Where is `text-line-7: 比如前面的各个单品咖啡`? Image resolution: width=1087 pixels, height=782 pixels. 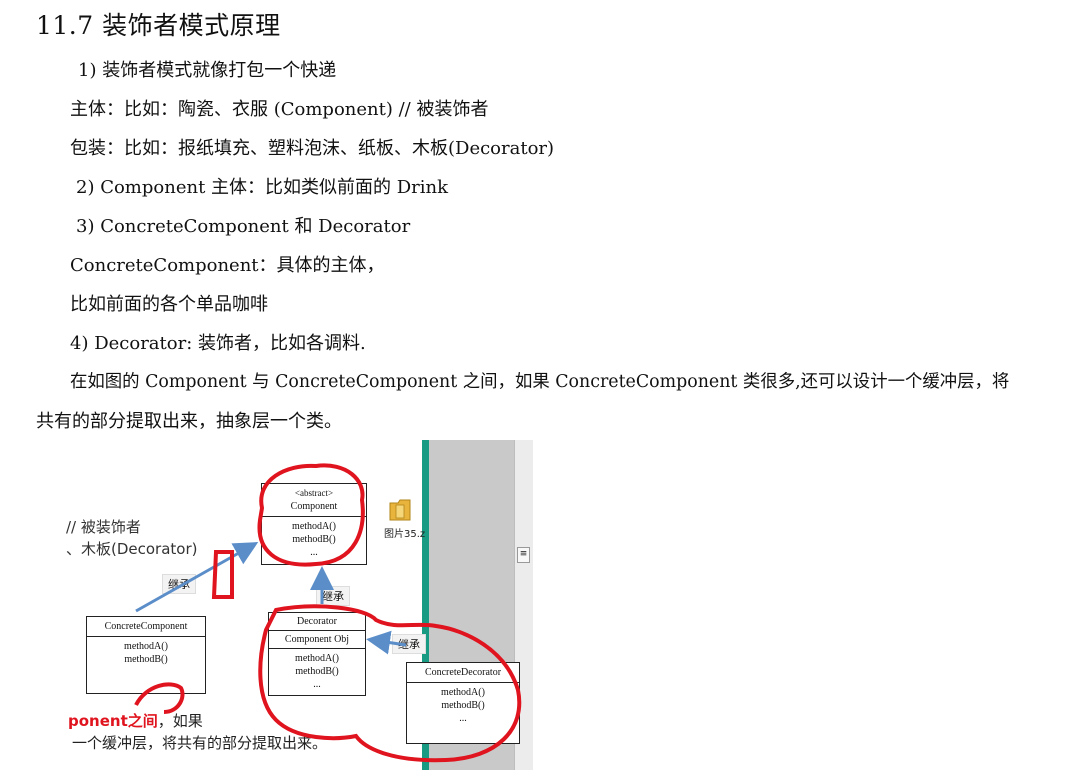
text-line-7: 比如前面的各个单品咖啡 is located at coordinates (169, 304).